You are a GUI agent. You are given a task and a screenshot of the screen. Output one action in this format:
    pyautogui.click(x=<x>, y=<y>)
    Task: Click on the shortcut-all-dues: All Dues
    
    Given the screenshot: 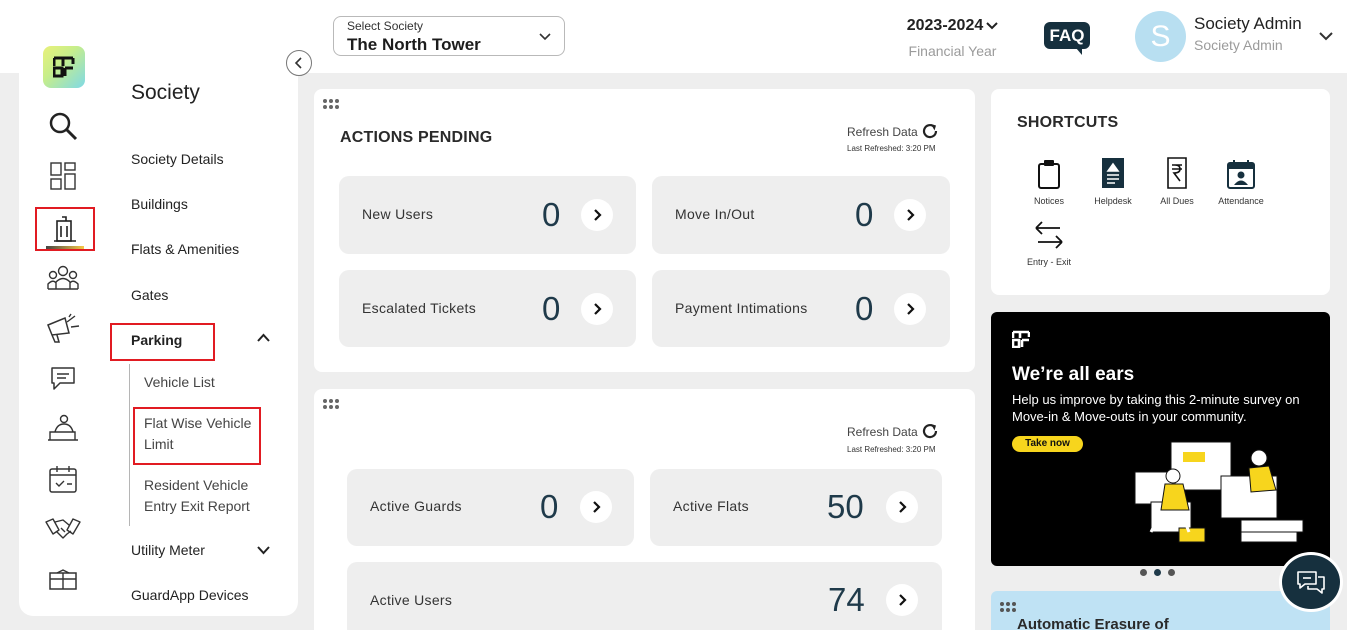 What is the action you would take?
    pyautogui.click(x=1177, y=180)
    